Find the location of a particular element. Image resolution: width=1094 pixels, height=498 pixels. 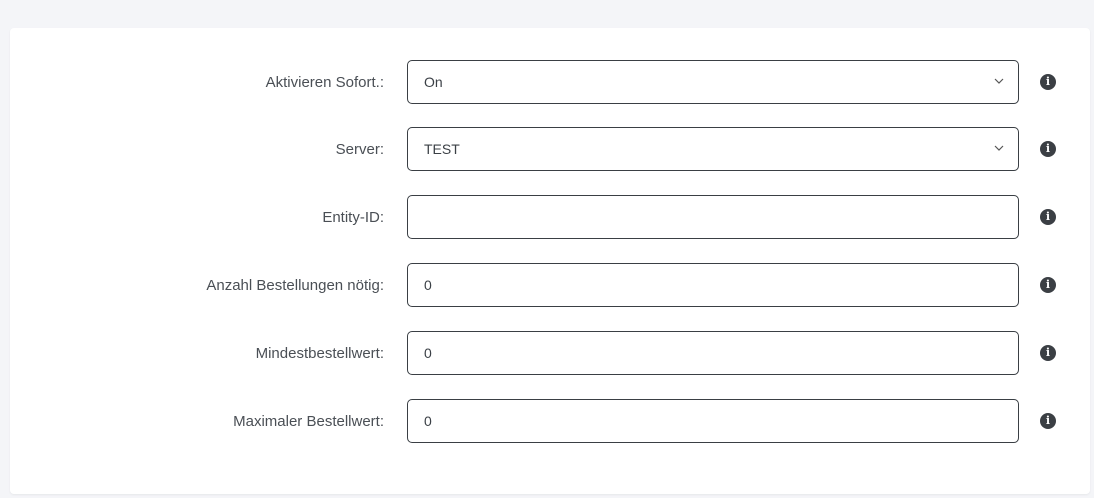

anzahl-bestellungen-value: 0 is located at coordinates (428, 285).